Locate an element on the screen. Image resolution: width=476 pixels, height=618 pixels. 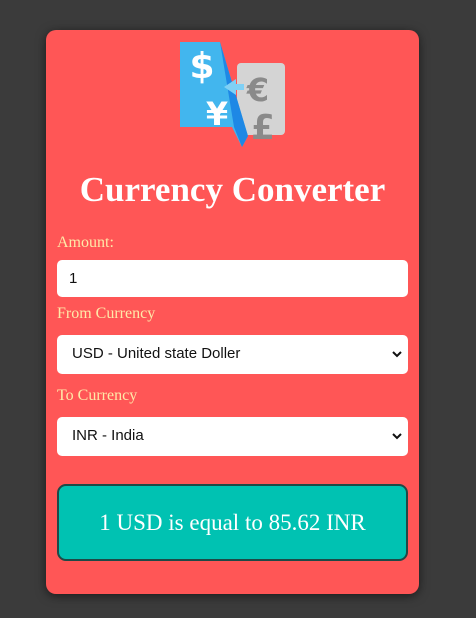
from-currency-label: From Currency is located at coordinates (106, 313).